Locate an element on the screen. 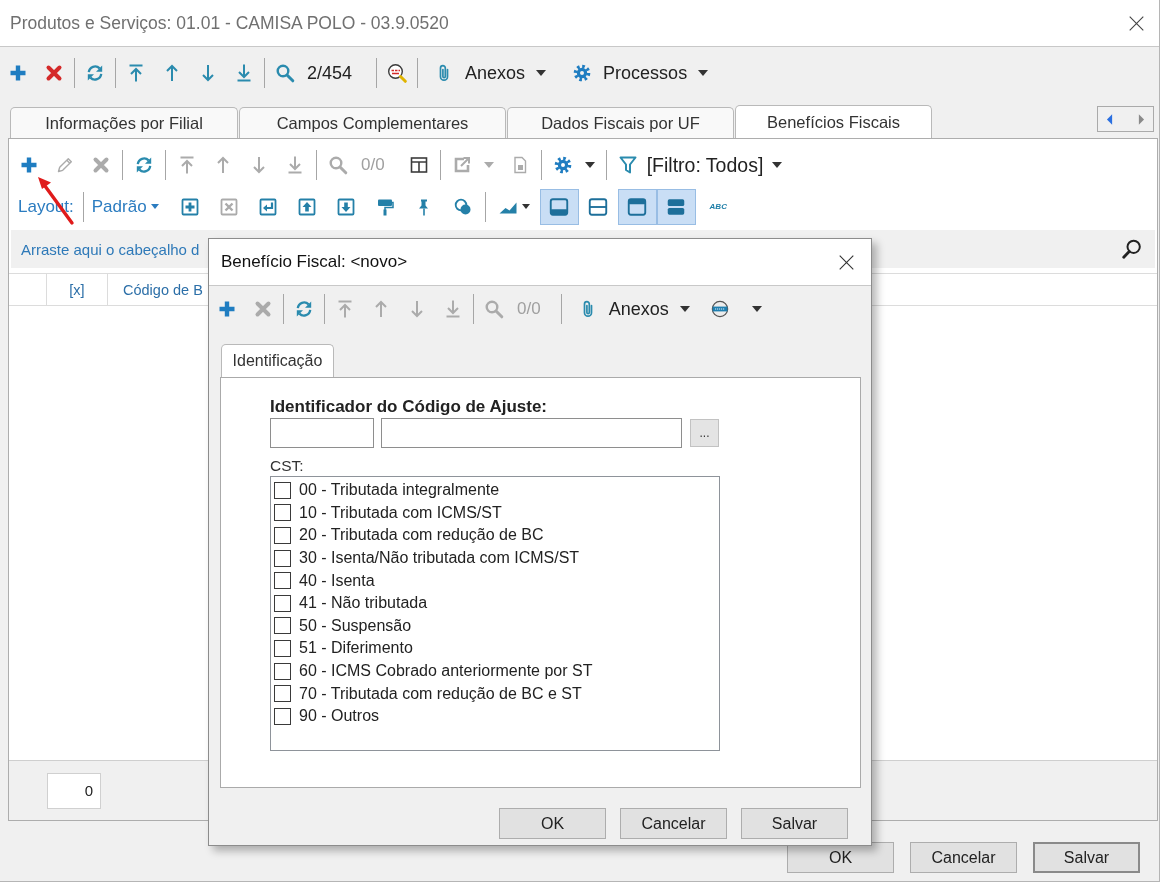  dialog-title: Benefício Fiscal: <novo> is located at coordinates (314, 262).